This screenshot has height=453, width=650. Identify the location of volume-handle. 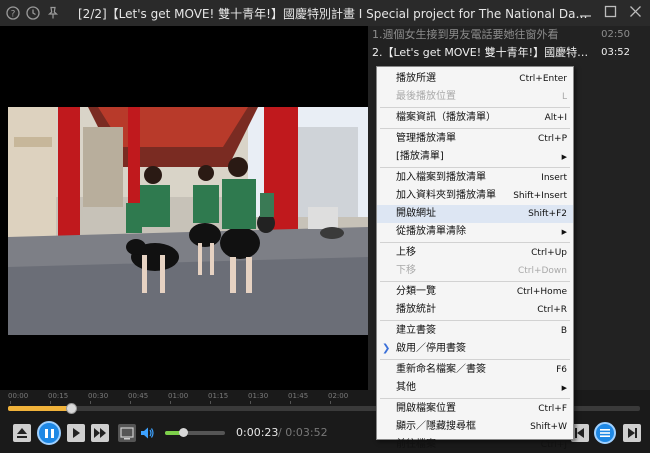
(183, 432).